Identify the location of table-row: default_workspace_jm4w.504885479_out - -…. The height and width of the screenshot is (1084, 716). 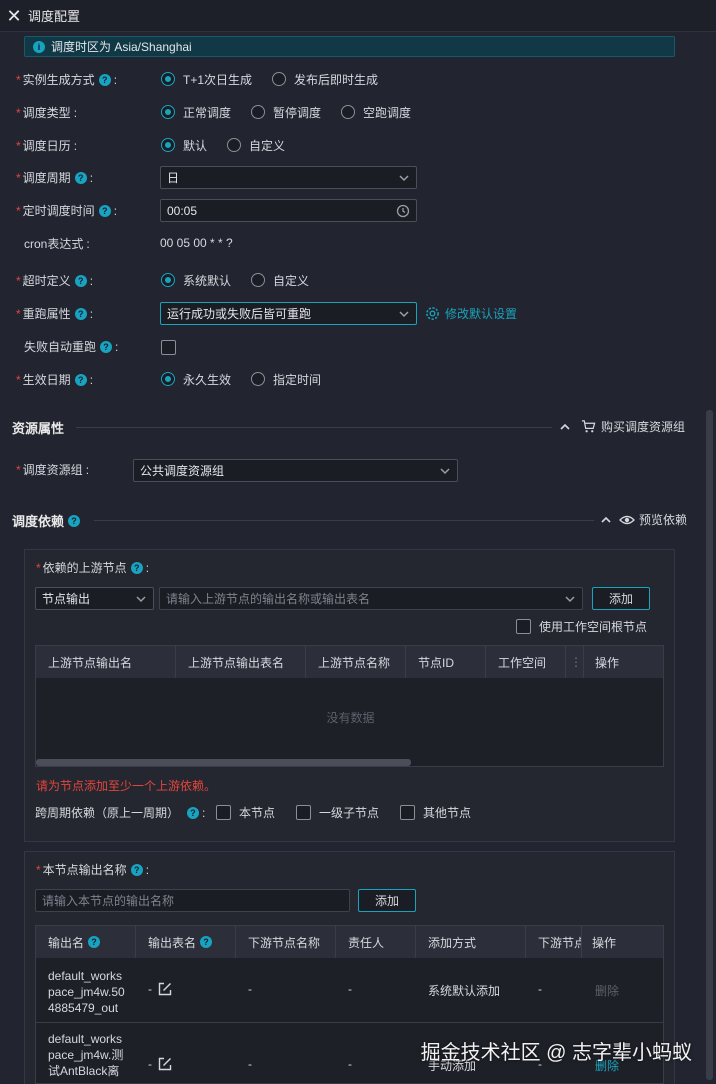
(349, 990).